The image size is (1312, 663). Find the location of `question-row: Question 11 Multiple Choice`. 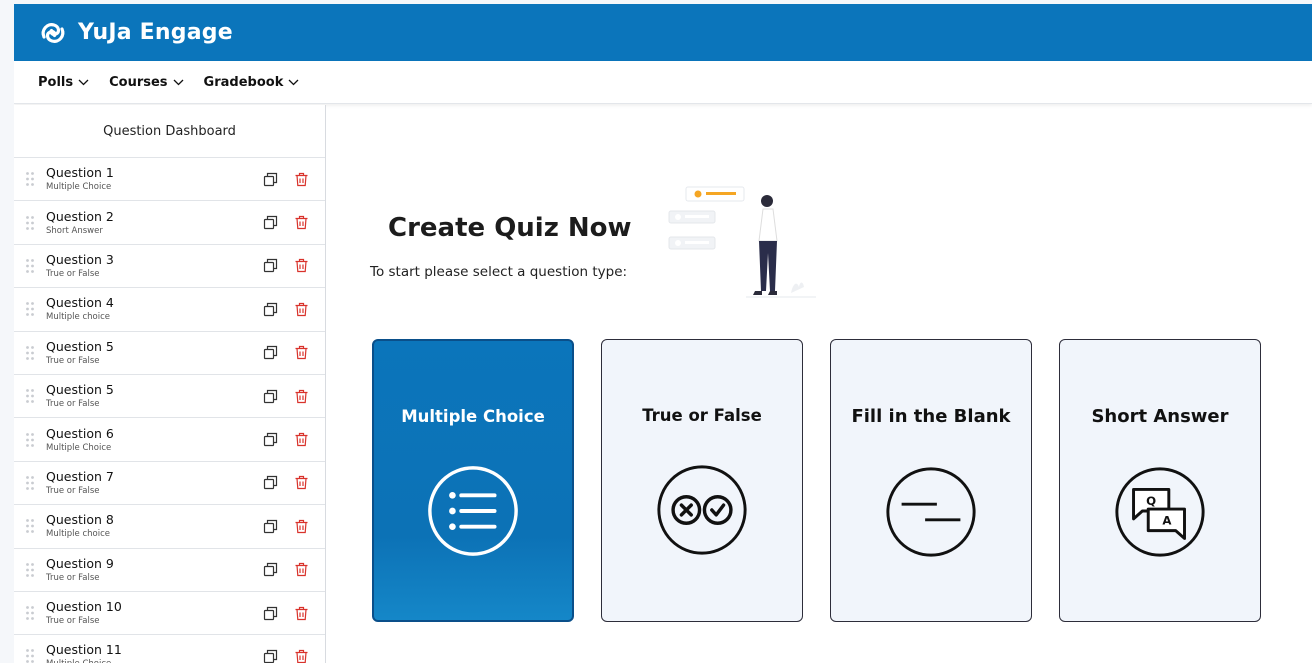

question-row: Question 11 Multiple Choice is located at coordinates (169, 649).